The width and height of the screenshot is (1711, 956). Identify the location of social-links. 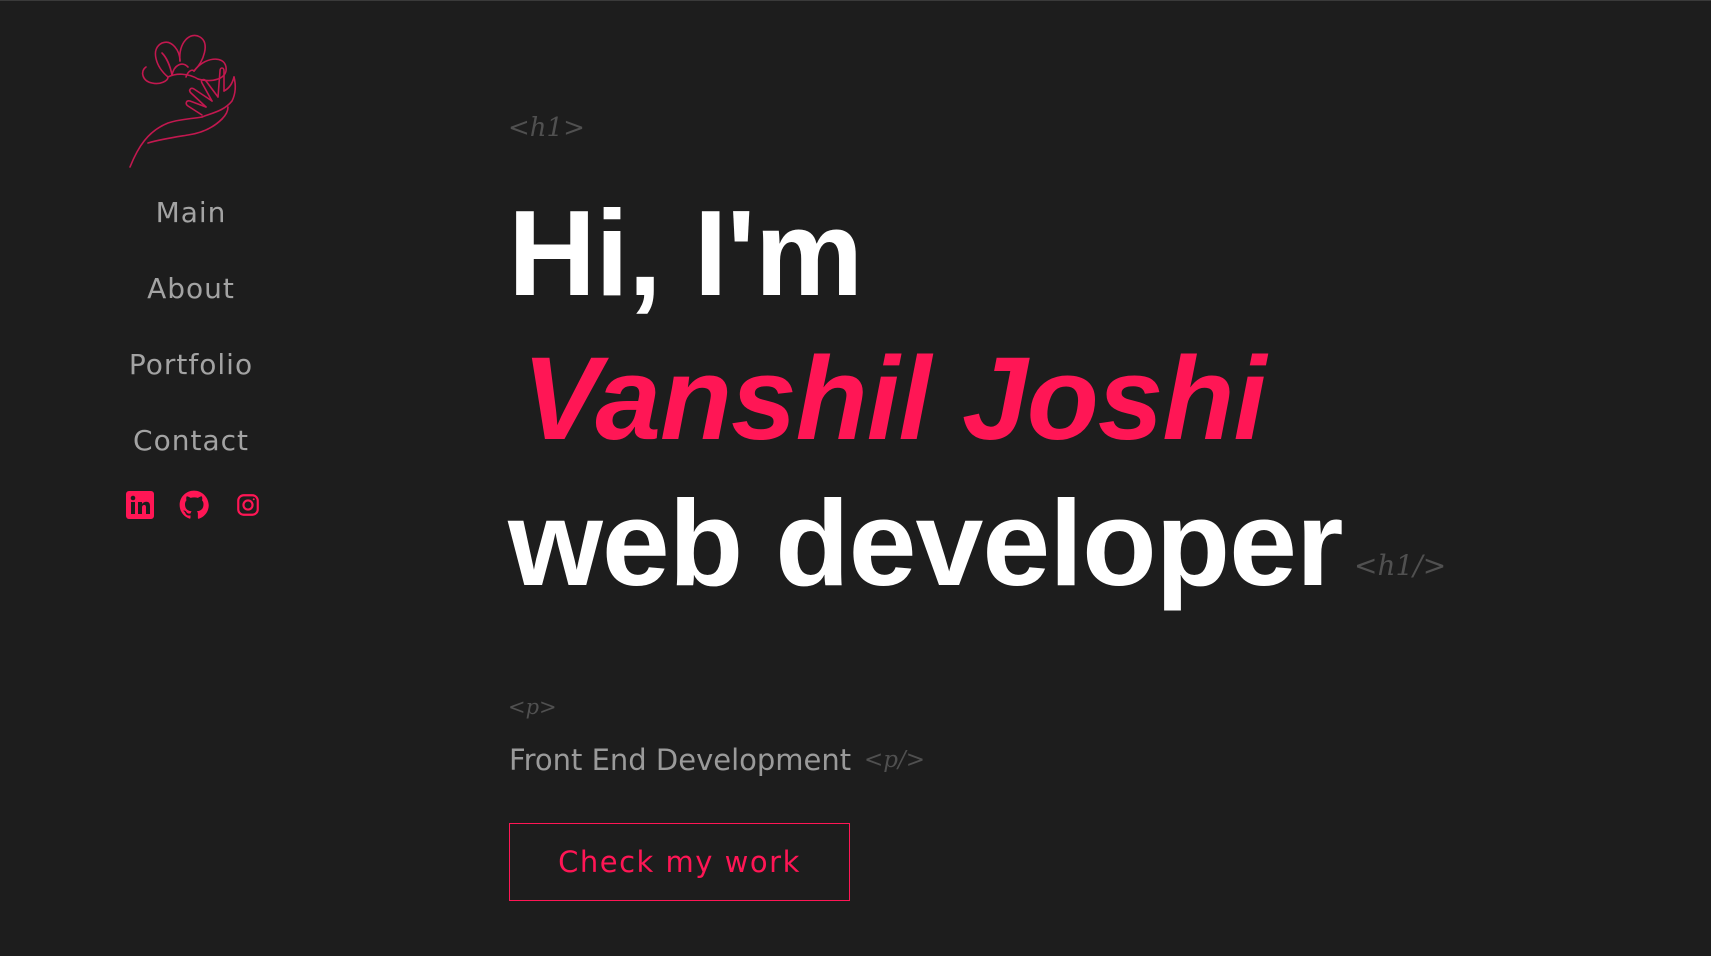
(194, 505).